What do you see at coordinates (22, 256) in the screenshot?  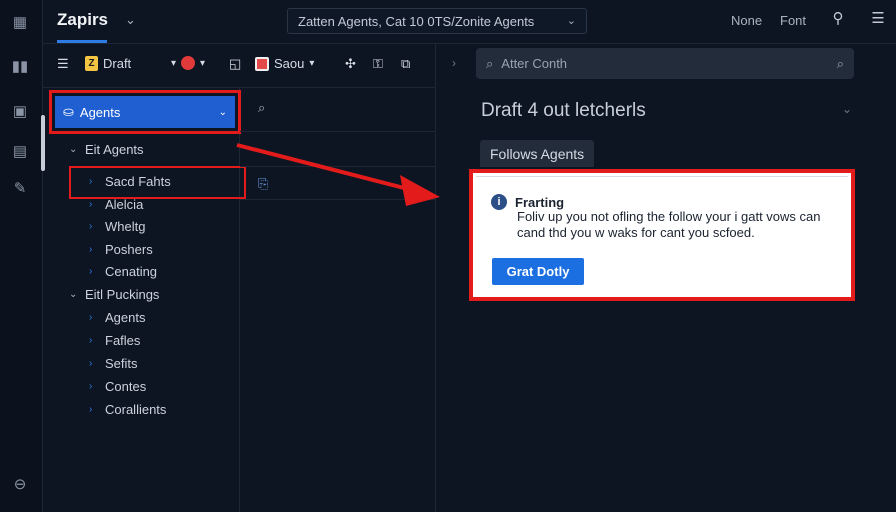 I see `icon-rail: ▦ ▮▮ ▣ ▤ ✎ ⊖` at bounding box center [22, 256].